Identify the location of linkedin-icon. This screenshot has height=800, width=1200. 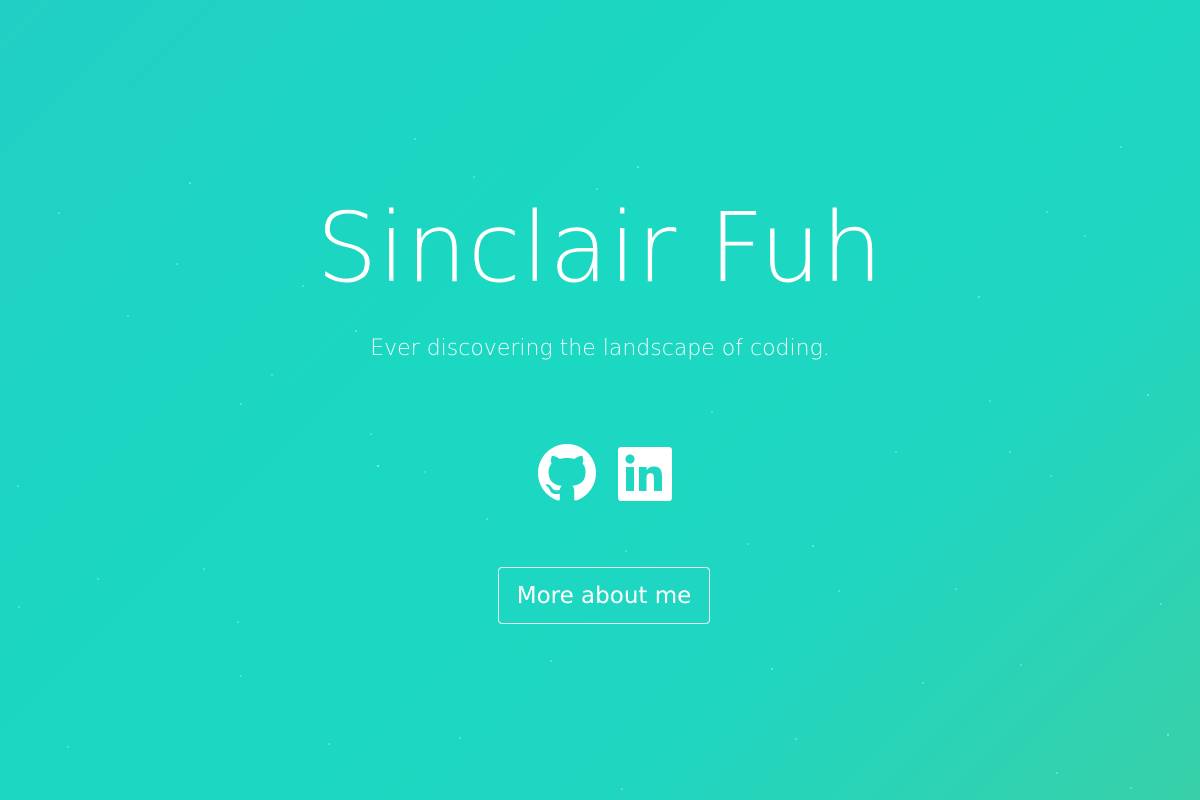
(645, 474).